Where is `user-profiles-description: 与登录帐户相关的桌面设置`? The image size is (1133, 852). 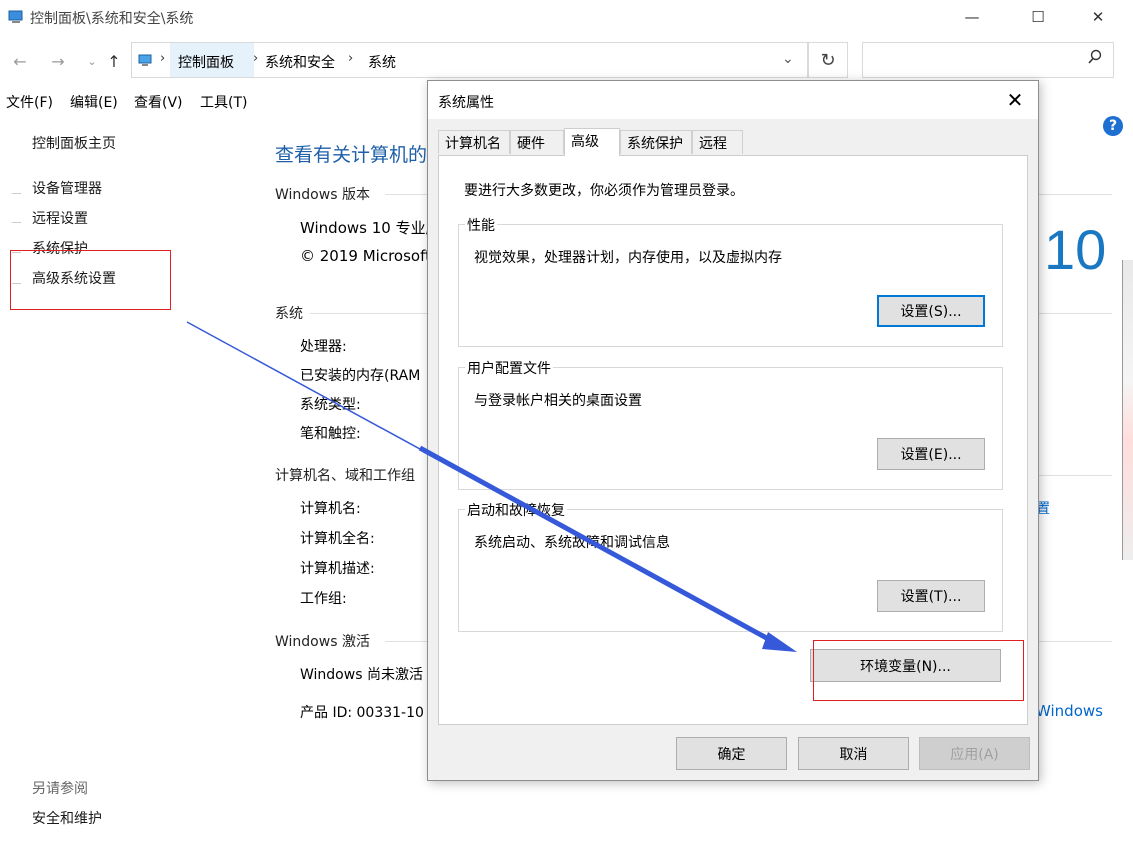 user-profiles-description: 与登录帐户相关的桌面设置 is located at coordinates (558, 401).